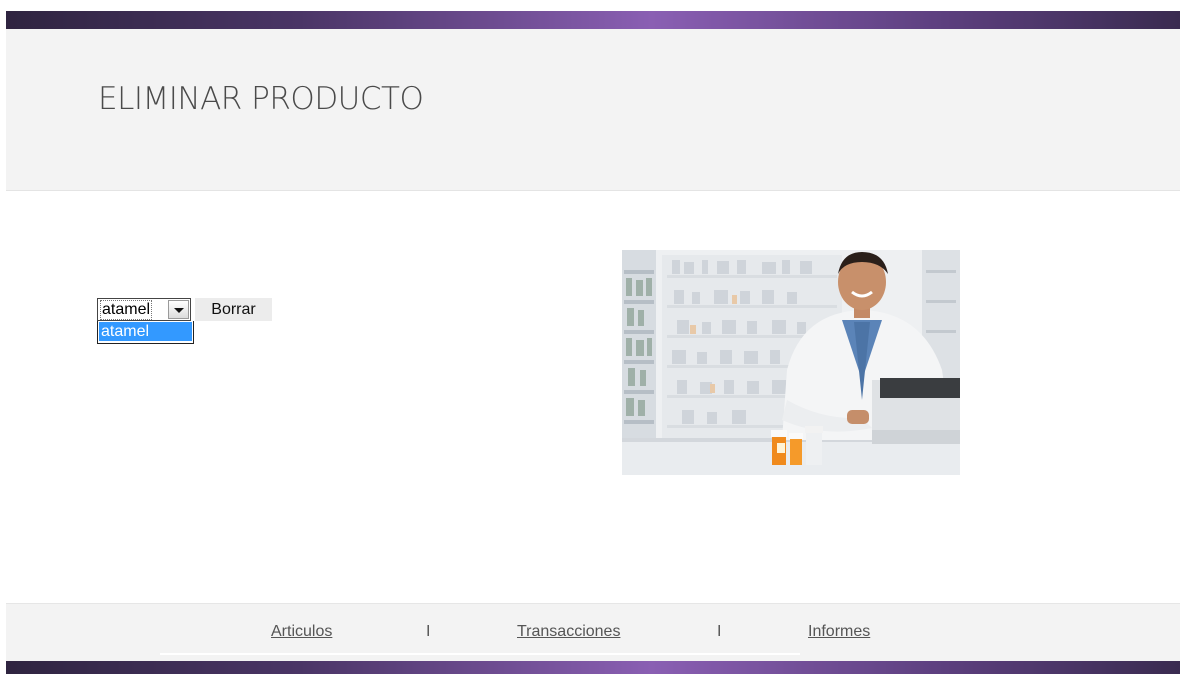 The image size is (1180, 674). Describe the element at coordinates (301, 632) in the screenshot. I see `nav-link-articulos: Articulos` at that location.